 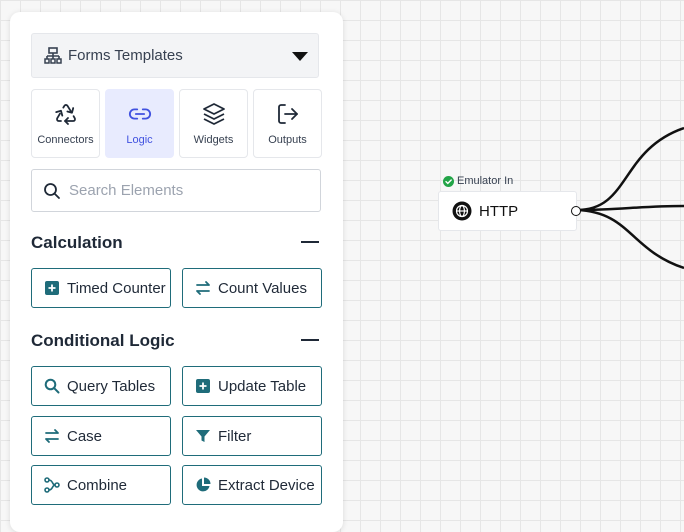 I want to click on element-label: Count Values, so click(x=262, y=288).